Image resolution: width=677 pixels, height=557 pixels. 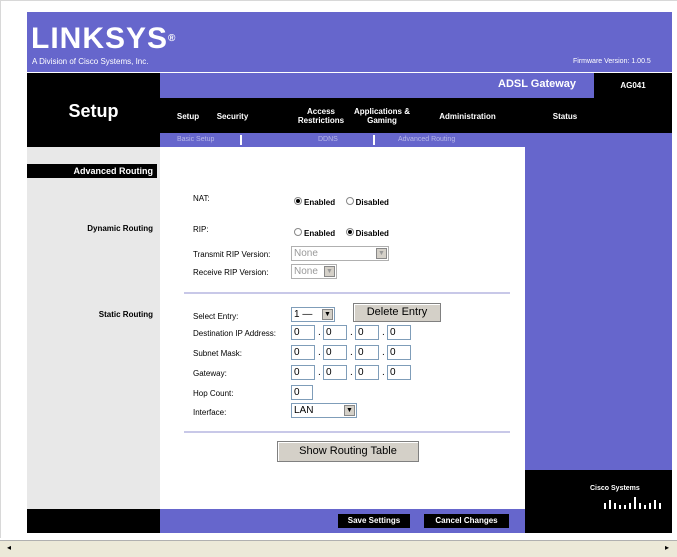 What do you see at coordinates (615, 488) in the screenshot?
I see `cisco-systems-logo: Cisco Systems` at bounding box center [615, 488].